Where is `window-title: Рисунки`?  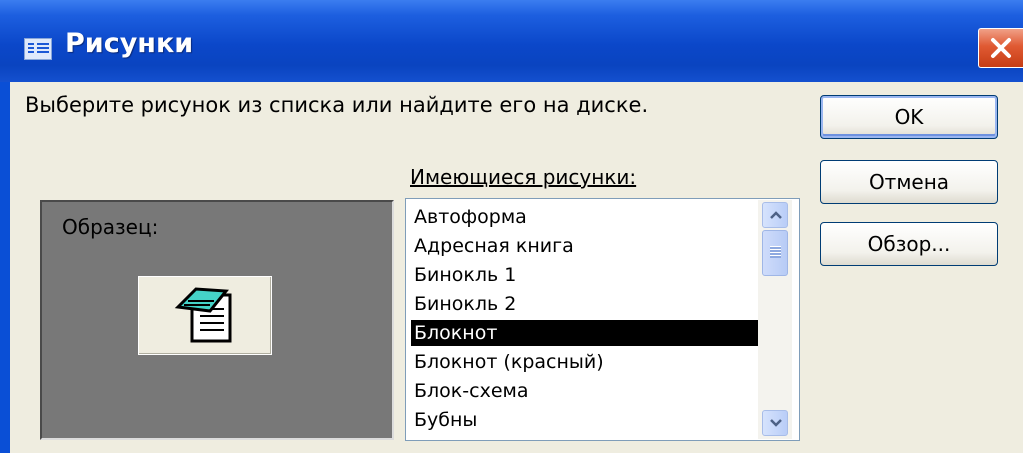
window-title: Рисунки is located at coordinates (129, 43).